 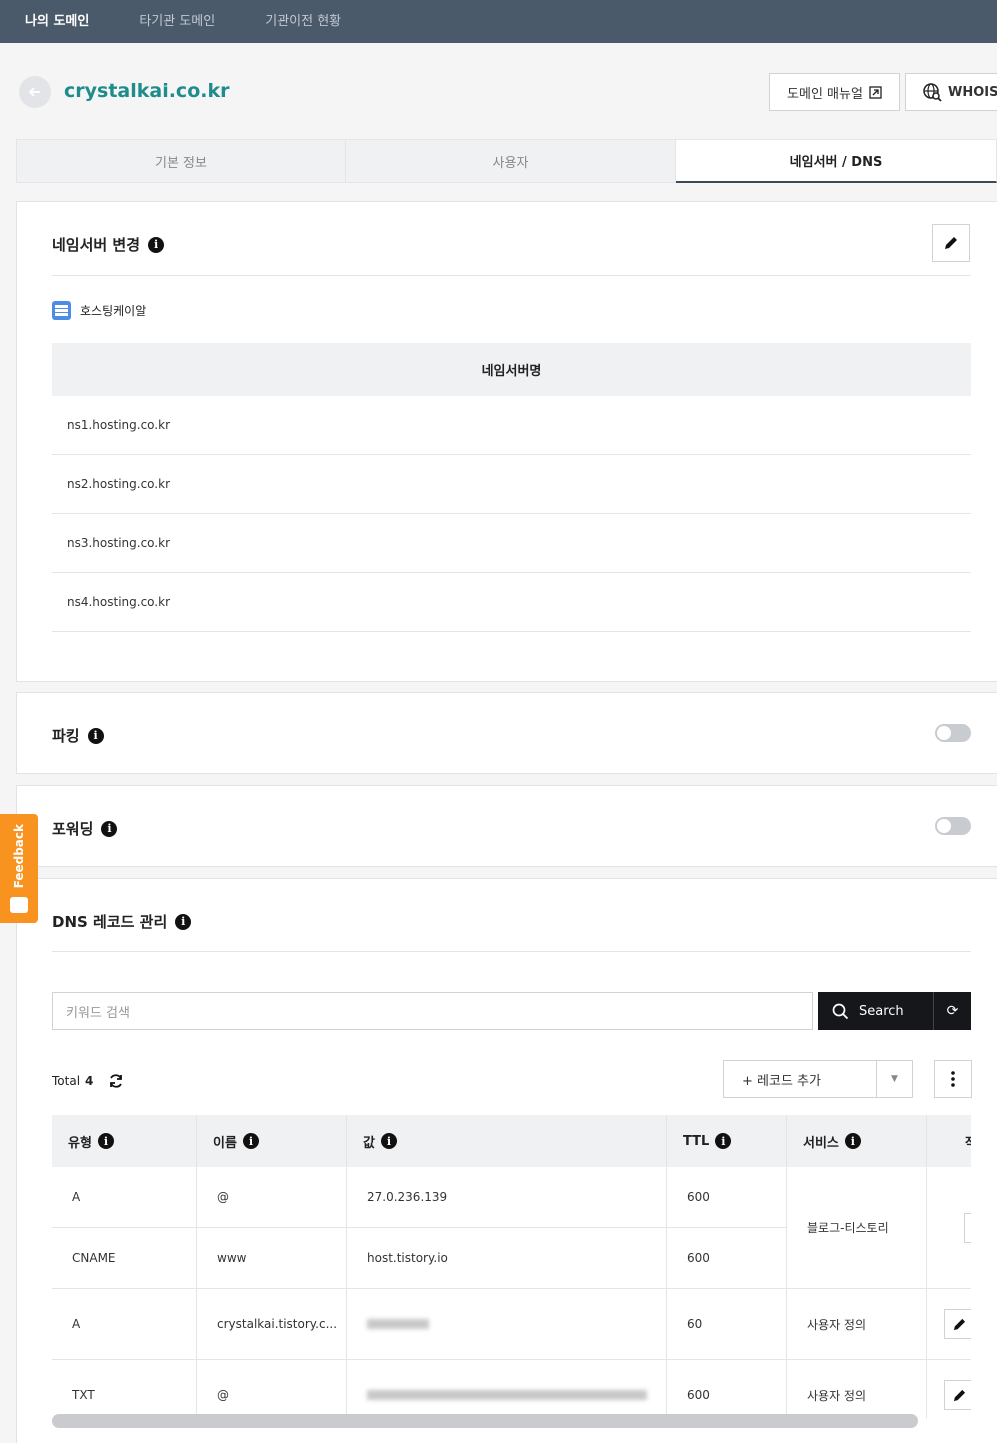 I want to click on globe-search-icon, so click(x=932, y=92).